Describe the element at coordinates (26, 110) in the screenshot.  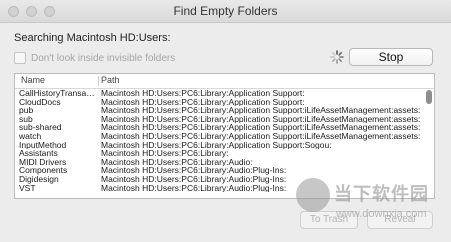
I see `folder-name-cell: pub` at that location.